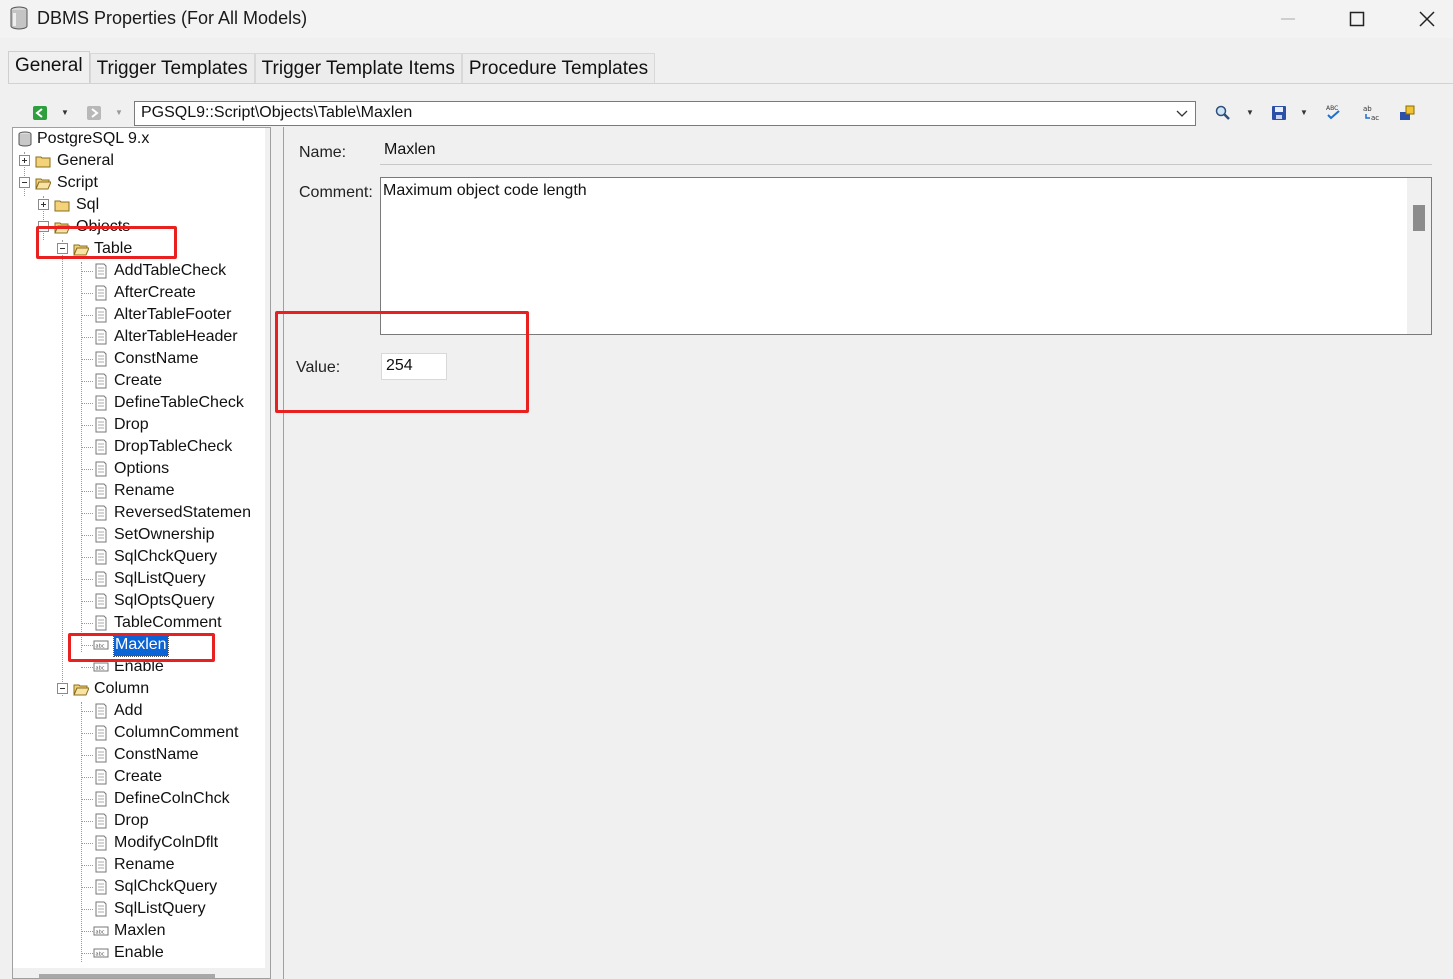  What do you see at coordinates (906, 256) in the screenshot?
I see `comment-textarea: Maximum object code length` at bounding box center [906, 256].